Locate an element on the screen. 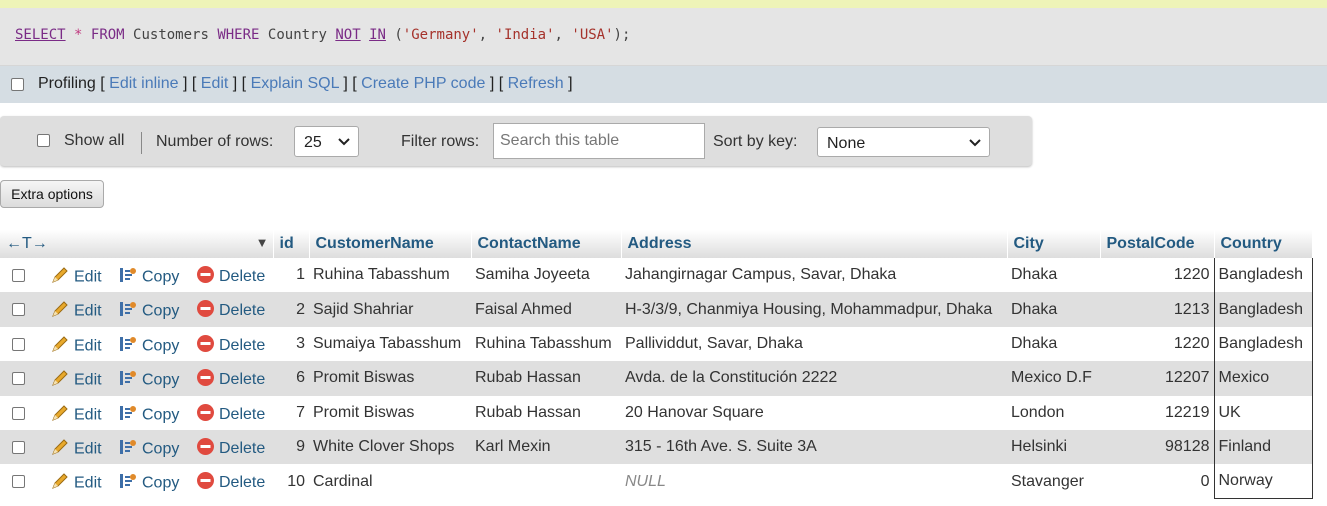 Image resolution: width=1327 pixels, height=506 pixels. column-header-id: id is located at coordinates (291, 244).